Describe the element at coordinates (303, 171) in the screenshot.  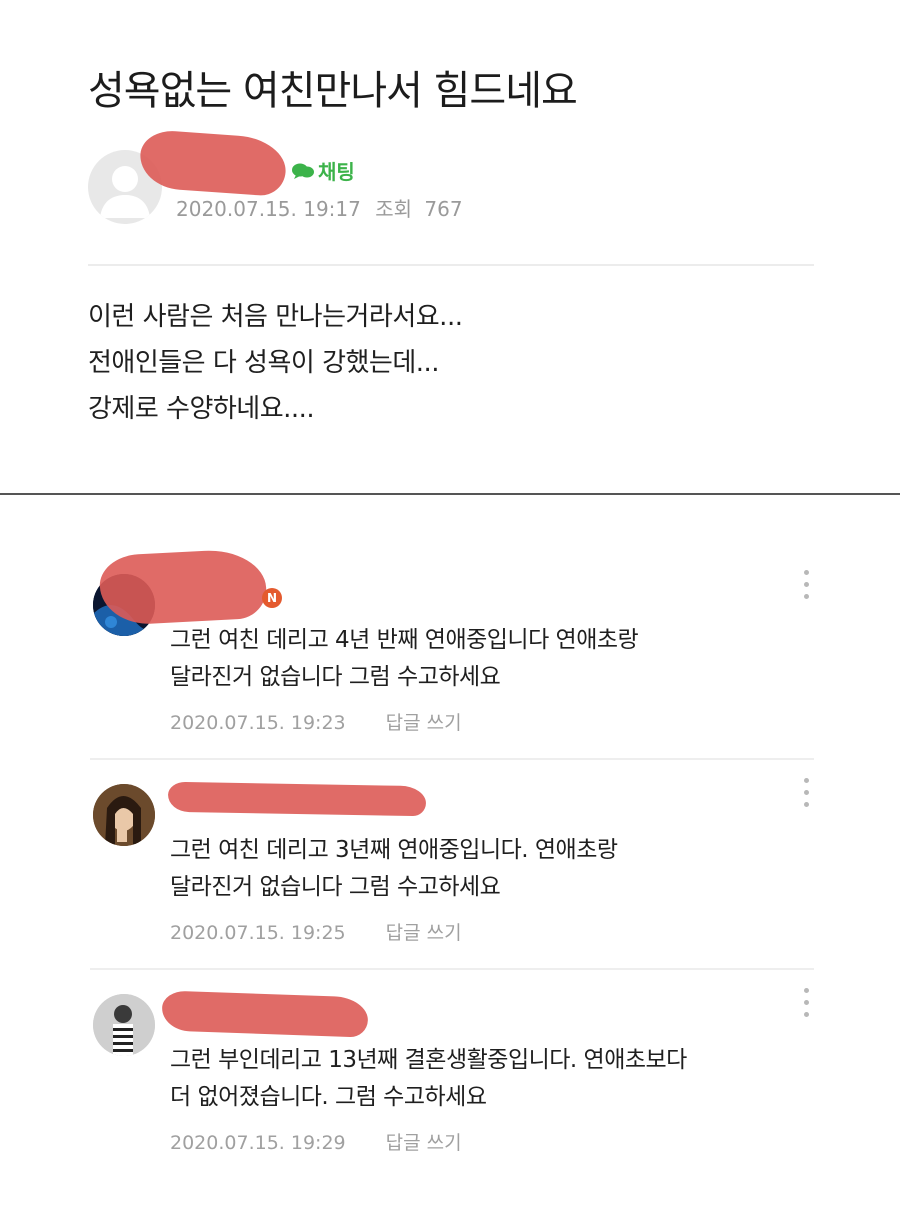
I see `chat-bubble-icon` at that location.